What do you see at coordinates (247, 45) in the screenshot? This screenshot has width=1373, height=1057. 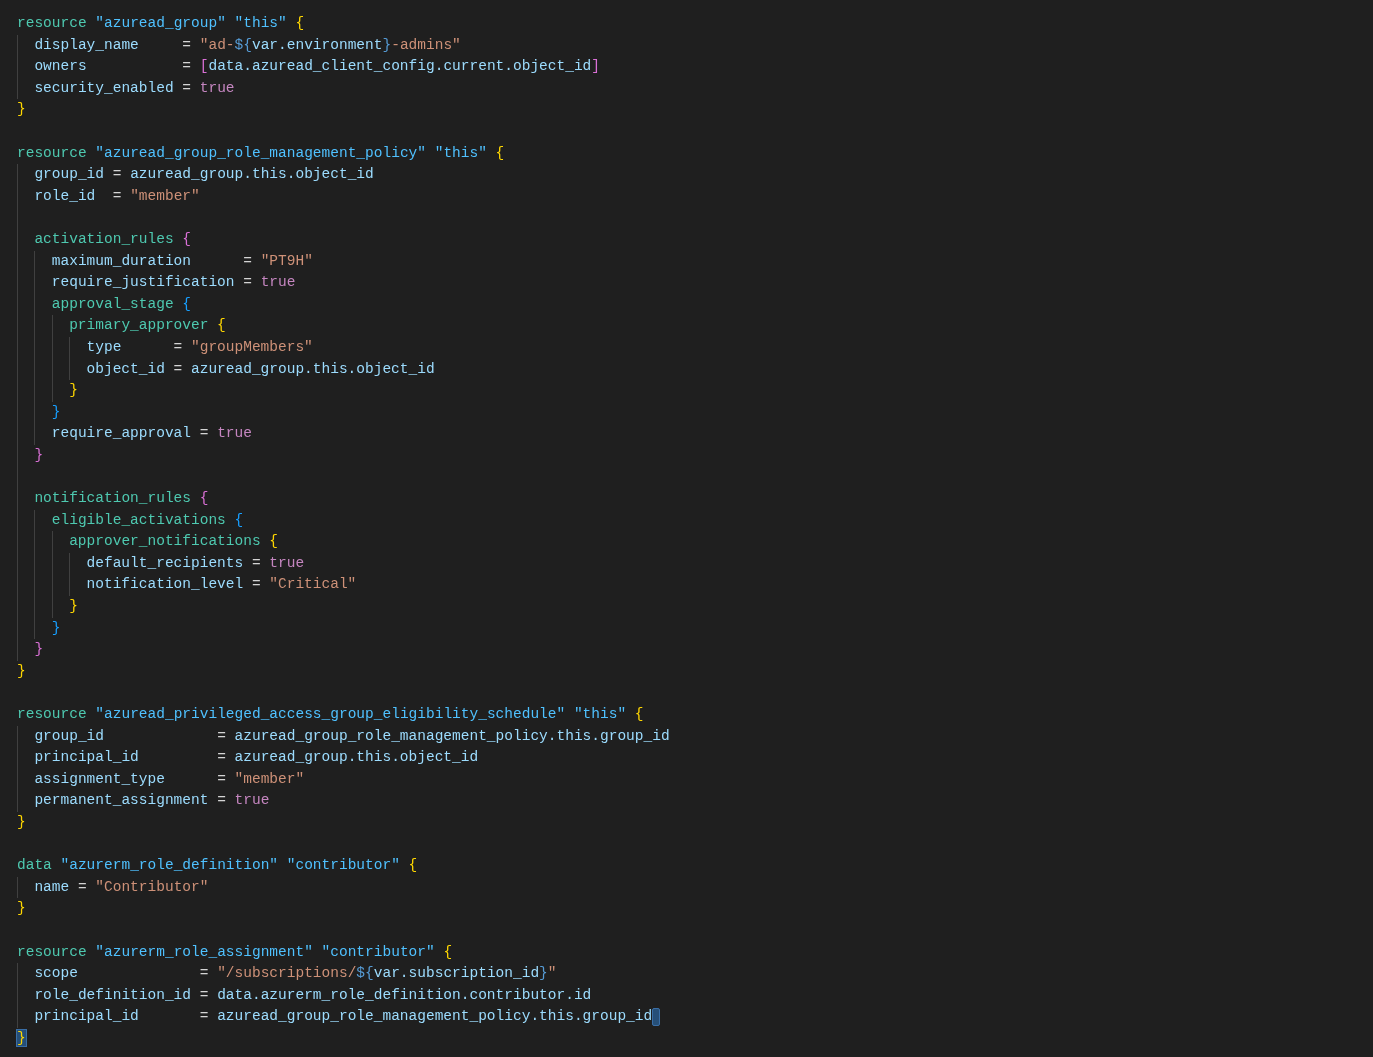 I see `code-line: display_name = "ad-${var.environment}-admins"` at bounding box center [247, 45].